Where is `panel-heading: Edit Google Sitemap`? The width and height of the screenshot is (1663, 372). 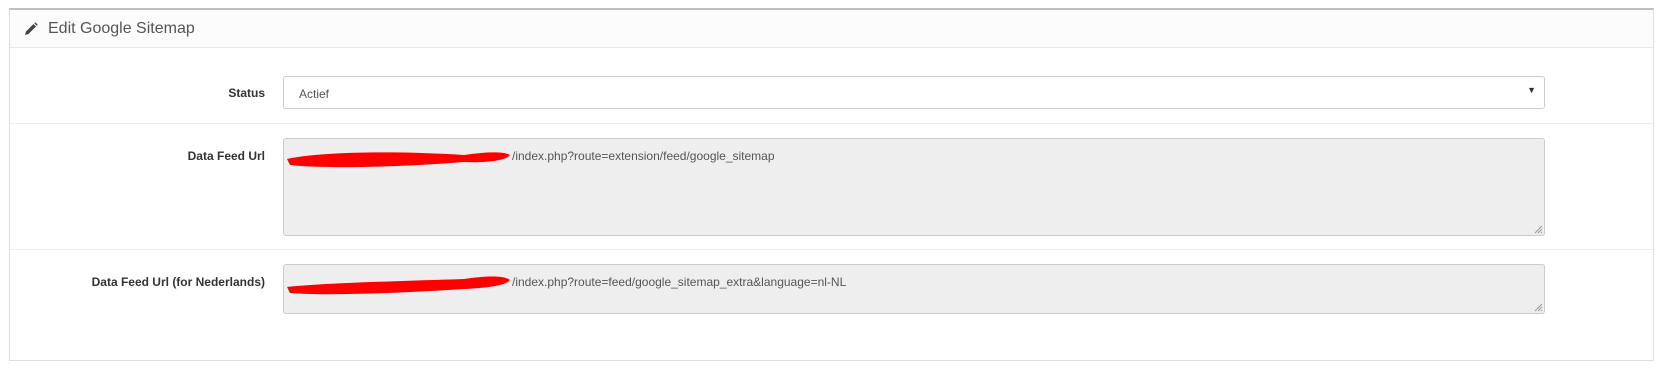
panel-heading: Edit Google Sitemap is located at coordinates (831, 29).